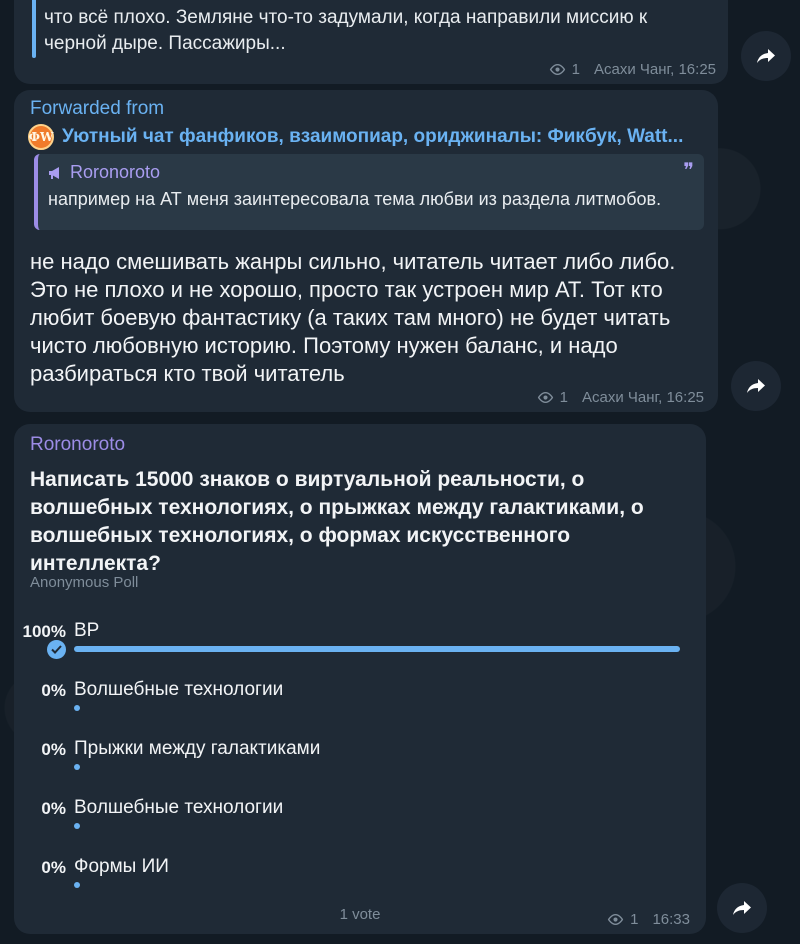  What do you see at coordinates (360, 764) in the screenshot?
I see `poll-option: 0% Прыжки между галактиками` at bounding box center [360, 764].